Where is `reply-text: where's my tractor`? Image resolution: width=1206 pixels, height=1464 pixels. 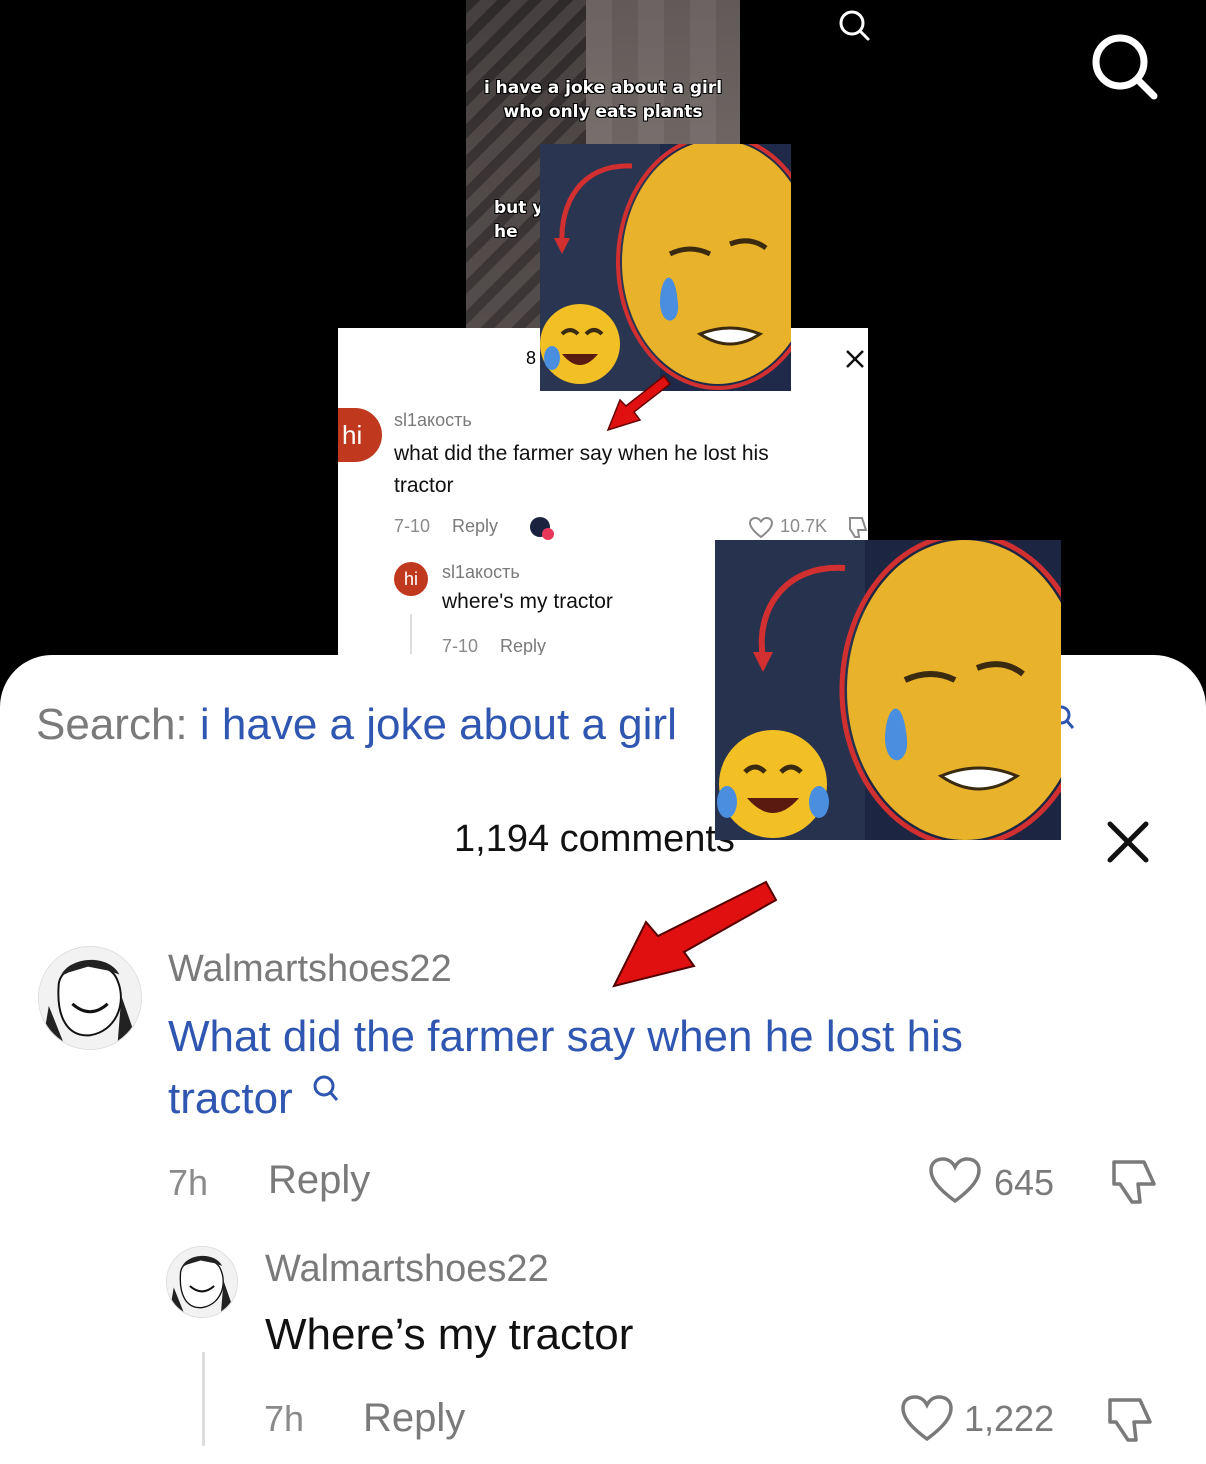 reply-text: where's my tractor is located at coordinates (527, 601).